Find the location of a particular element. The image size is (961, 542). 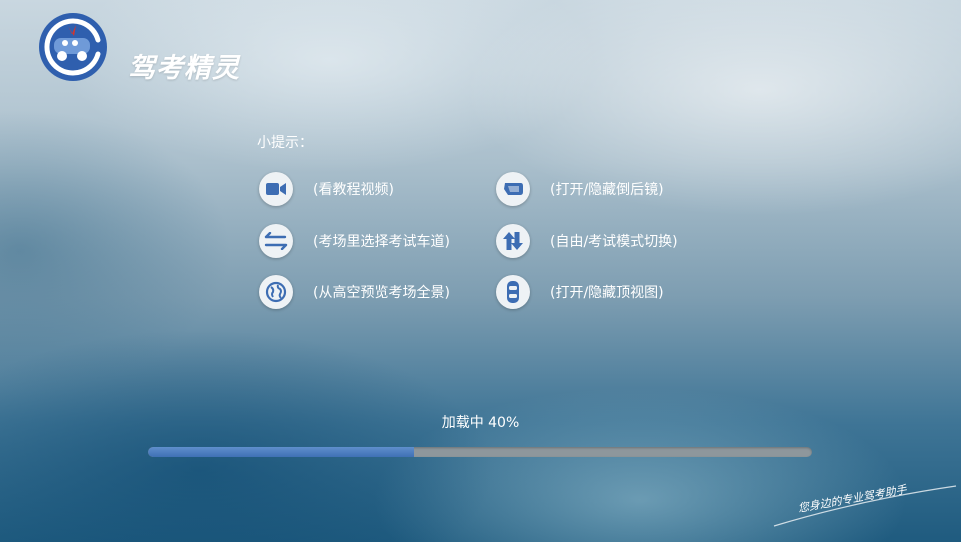

app-name: 驾考精灵 is located at coordinates (184, 68).